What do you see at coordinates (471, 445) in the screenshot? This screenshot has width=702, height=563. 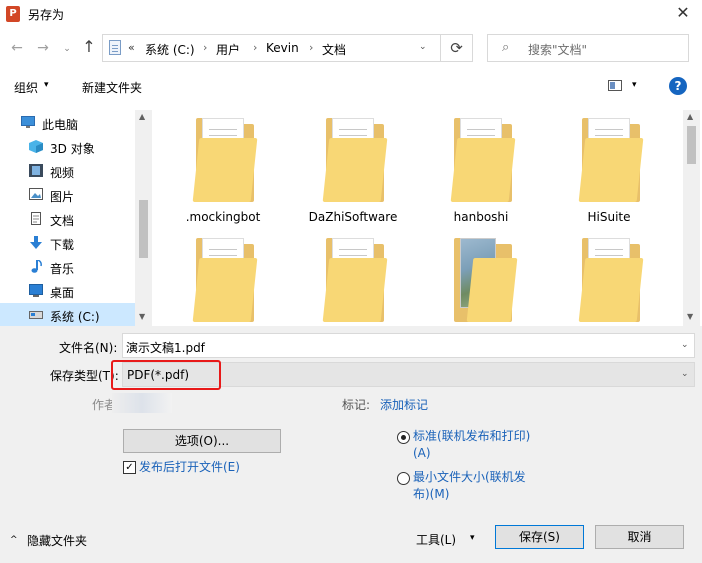 I see `standard-optimize-label: 标准(联机发布和打印) (A)` at bounding box center [471, 445].